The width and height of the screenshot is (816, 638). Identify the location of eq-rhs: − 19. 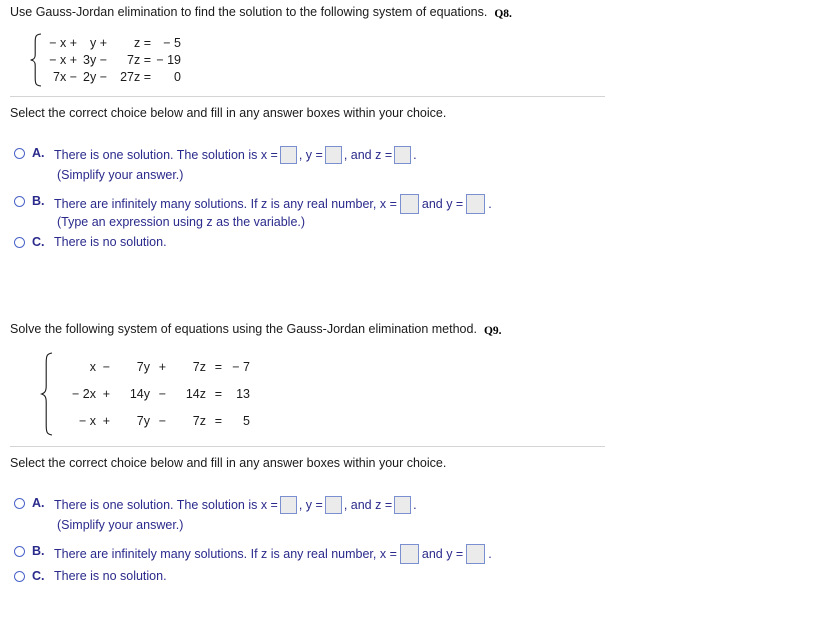
(168, 59).